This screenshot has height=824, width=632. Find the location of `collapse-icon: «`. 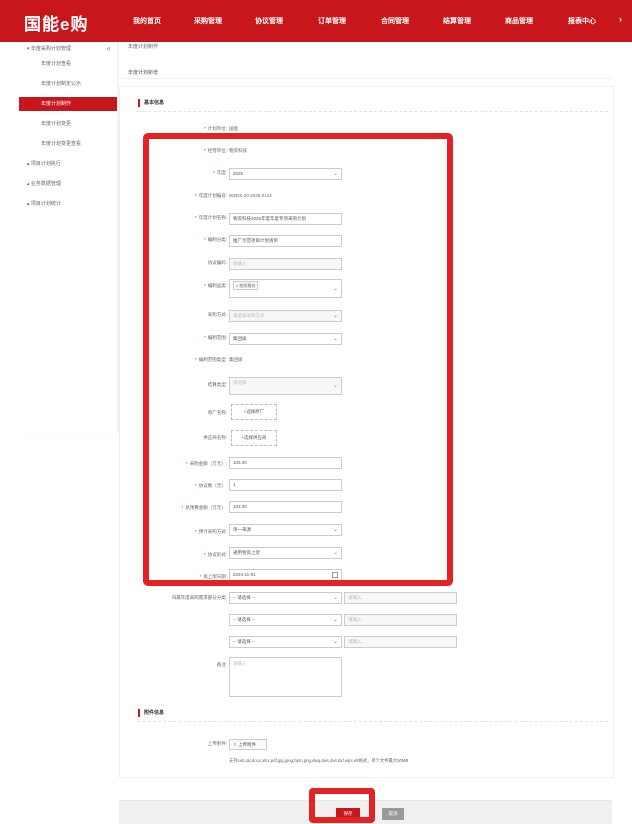

collapse-icon: « is located at coordinates (109, 49).